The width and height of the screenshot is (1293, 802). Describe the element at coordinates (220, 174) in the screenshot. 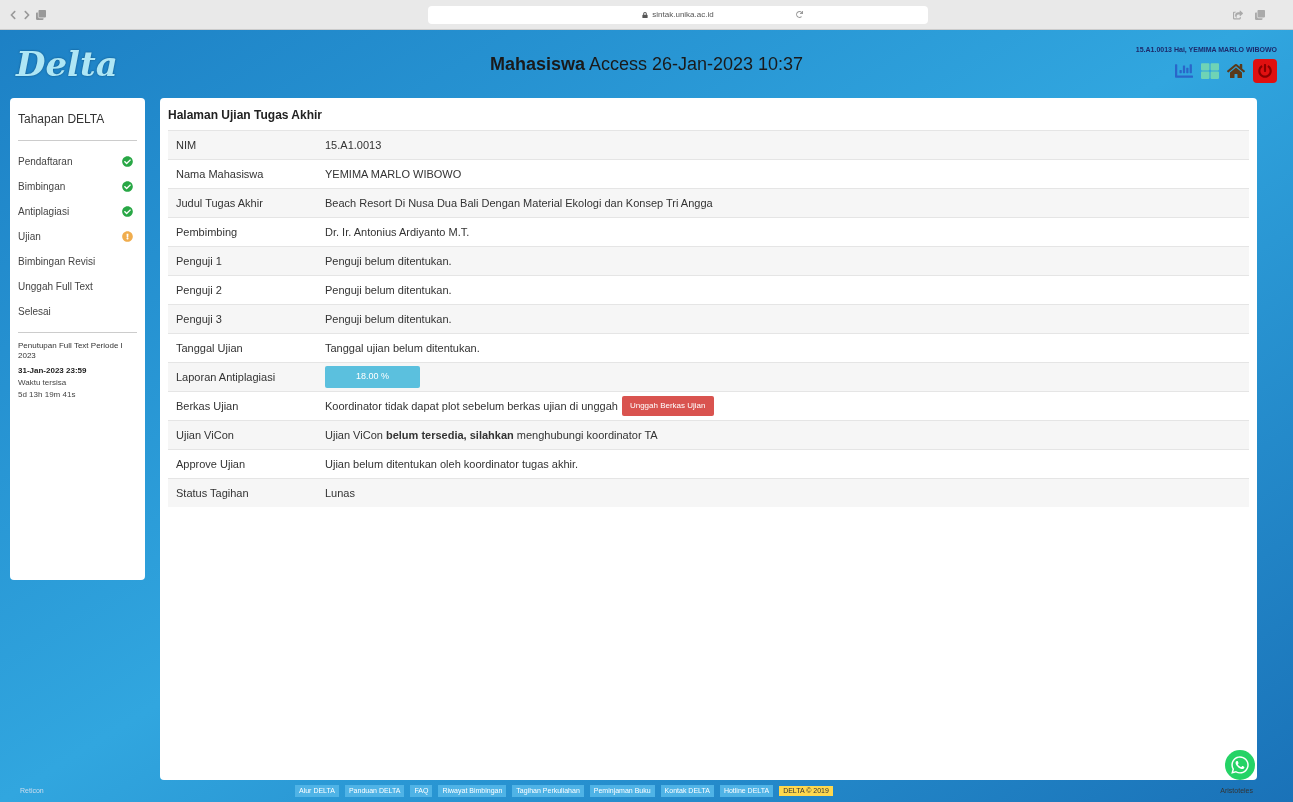

I see `row-label: Nama Mahasiswa` at that location.